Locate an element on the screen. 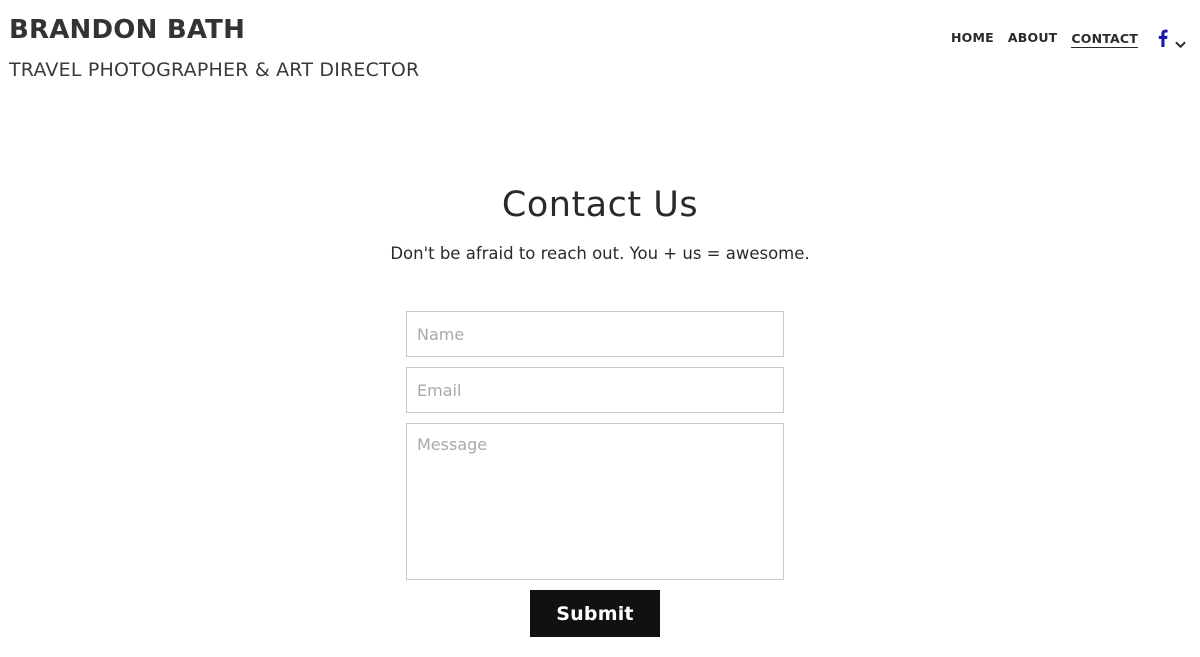 The width and height of the screenshot is (1200, 657). submit-button: Submit is located at coordinates (595, 613).